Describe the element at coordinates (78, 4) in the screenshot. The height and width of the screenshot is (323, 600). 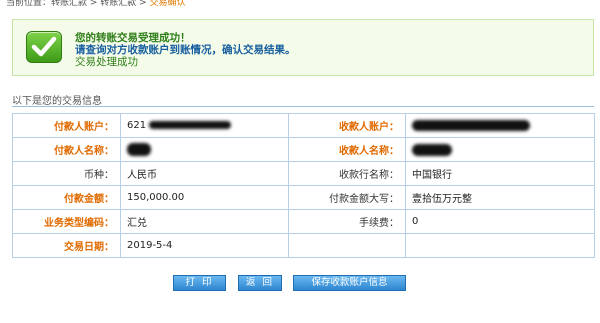
I see `breadcrumb-path: 当前位置：转账汇款 > 转账汇款 >` at that location.